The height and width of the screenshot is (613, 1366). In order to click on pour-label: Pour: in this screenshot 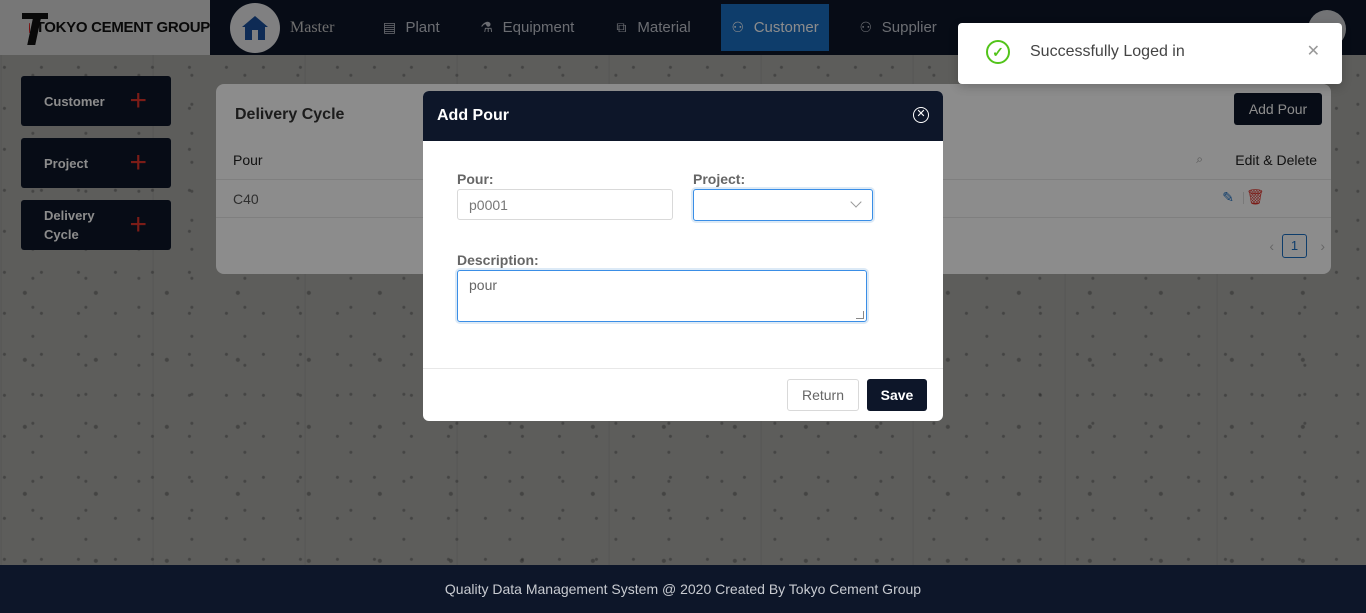, I will do `click(475, 179)`.